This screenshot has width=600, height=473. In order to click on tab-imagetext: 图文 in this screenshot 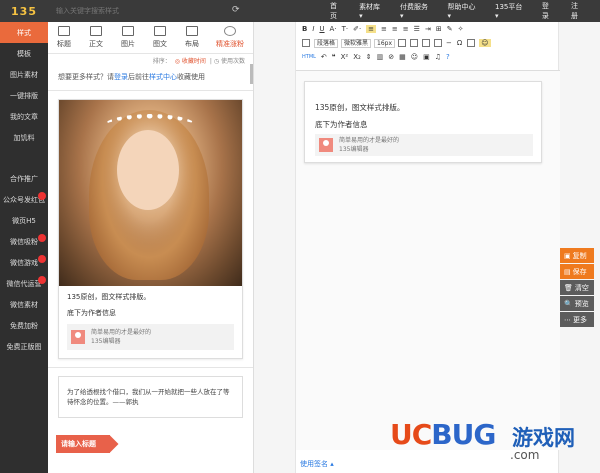, I will do `click(160, 37)`.